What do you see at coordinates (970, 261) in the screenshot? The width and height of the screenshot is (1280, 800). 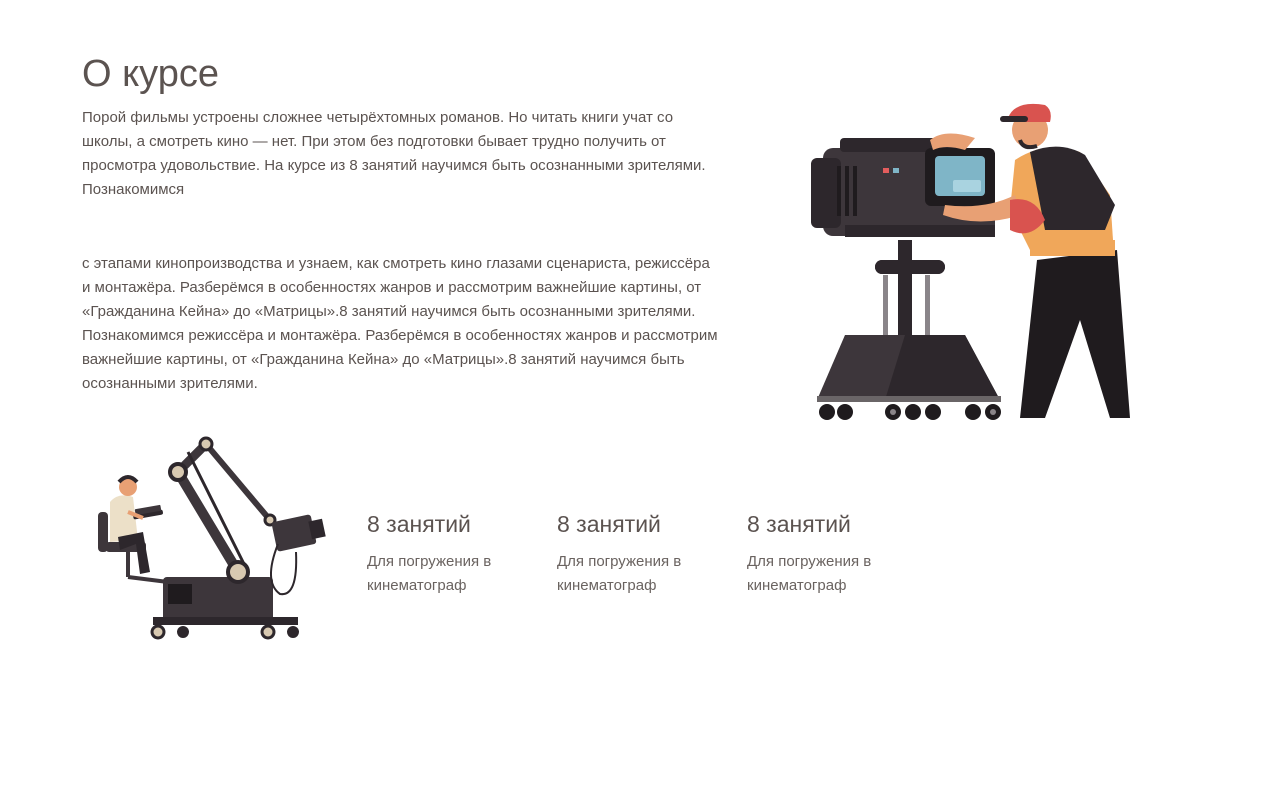 I see `camera-operator-illustration` at bounding box center [970, 261].